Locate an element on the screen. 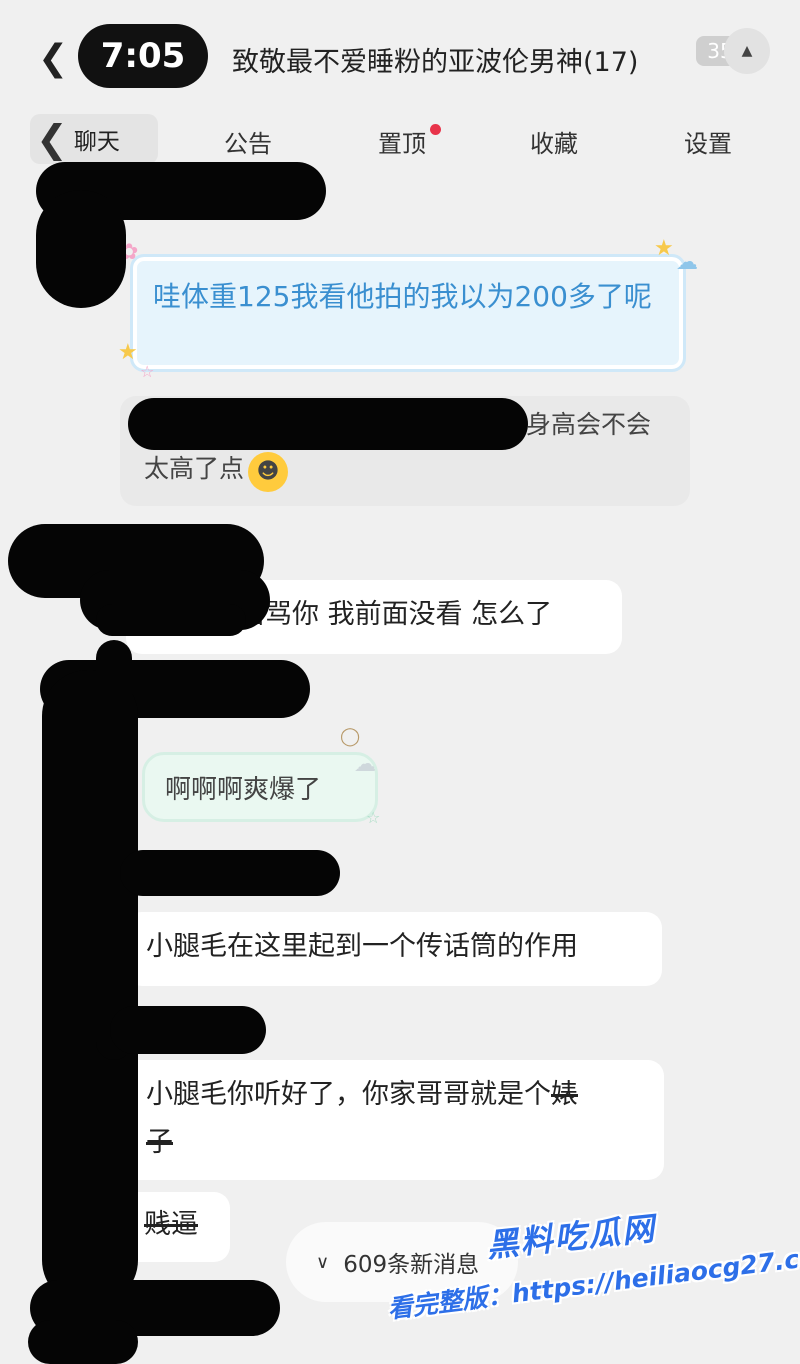 The width and height of the screenshot is (800, 1364). chat-back-label: 聊天 is located at coordinates (96, 142).